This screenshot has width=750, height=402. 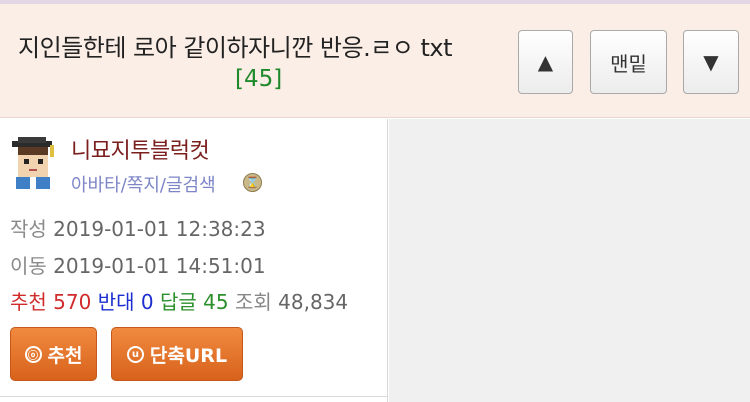 I want to click on reply-label: 답글, so click(x=178, y=302).